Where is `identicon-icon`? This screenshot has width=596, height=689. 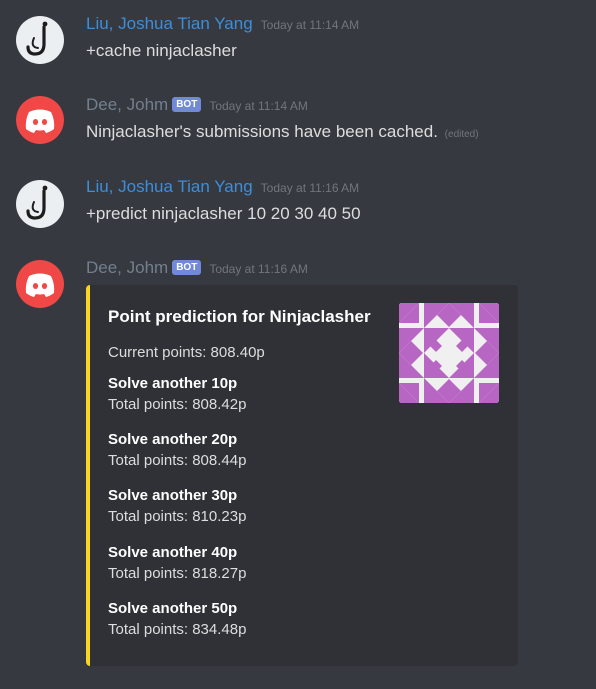
identicon-icon is located at coordinates (449, 353).